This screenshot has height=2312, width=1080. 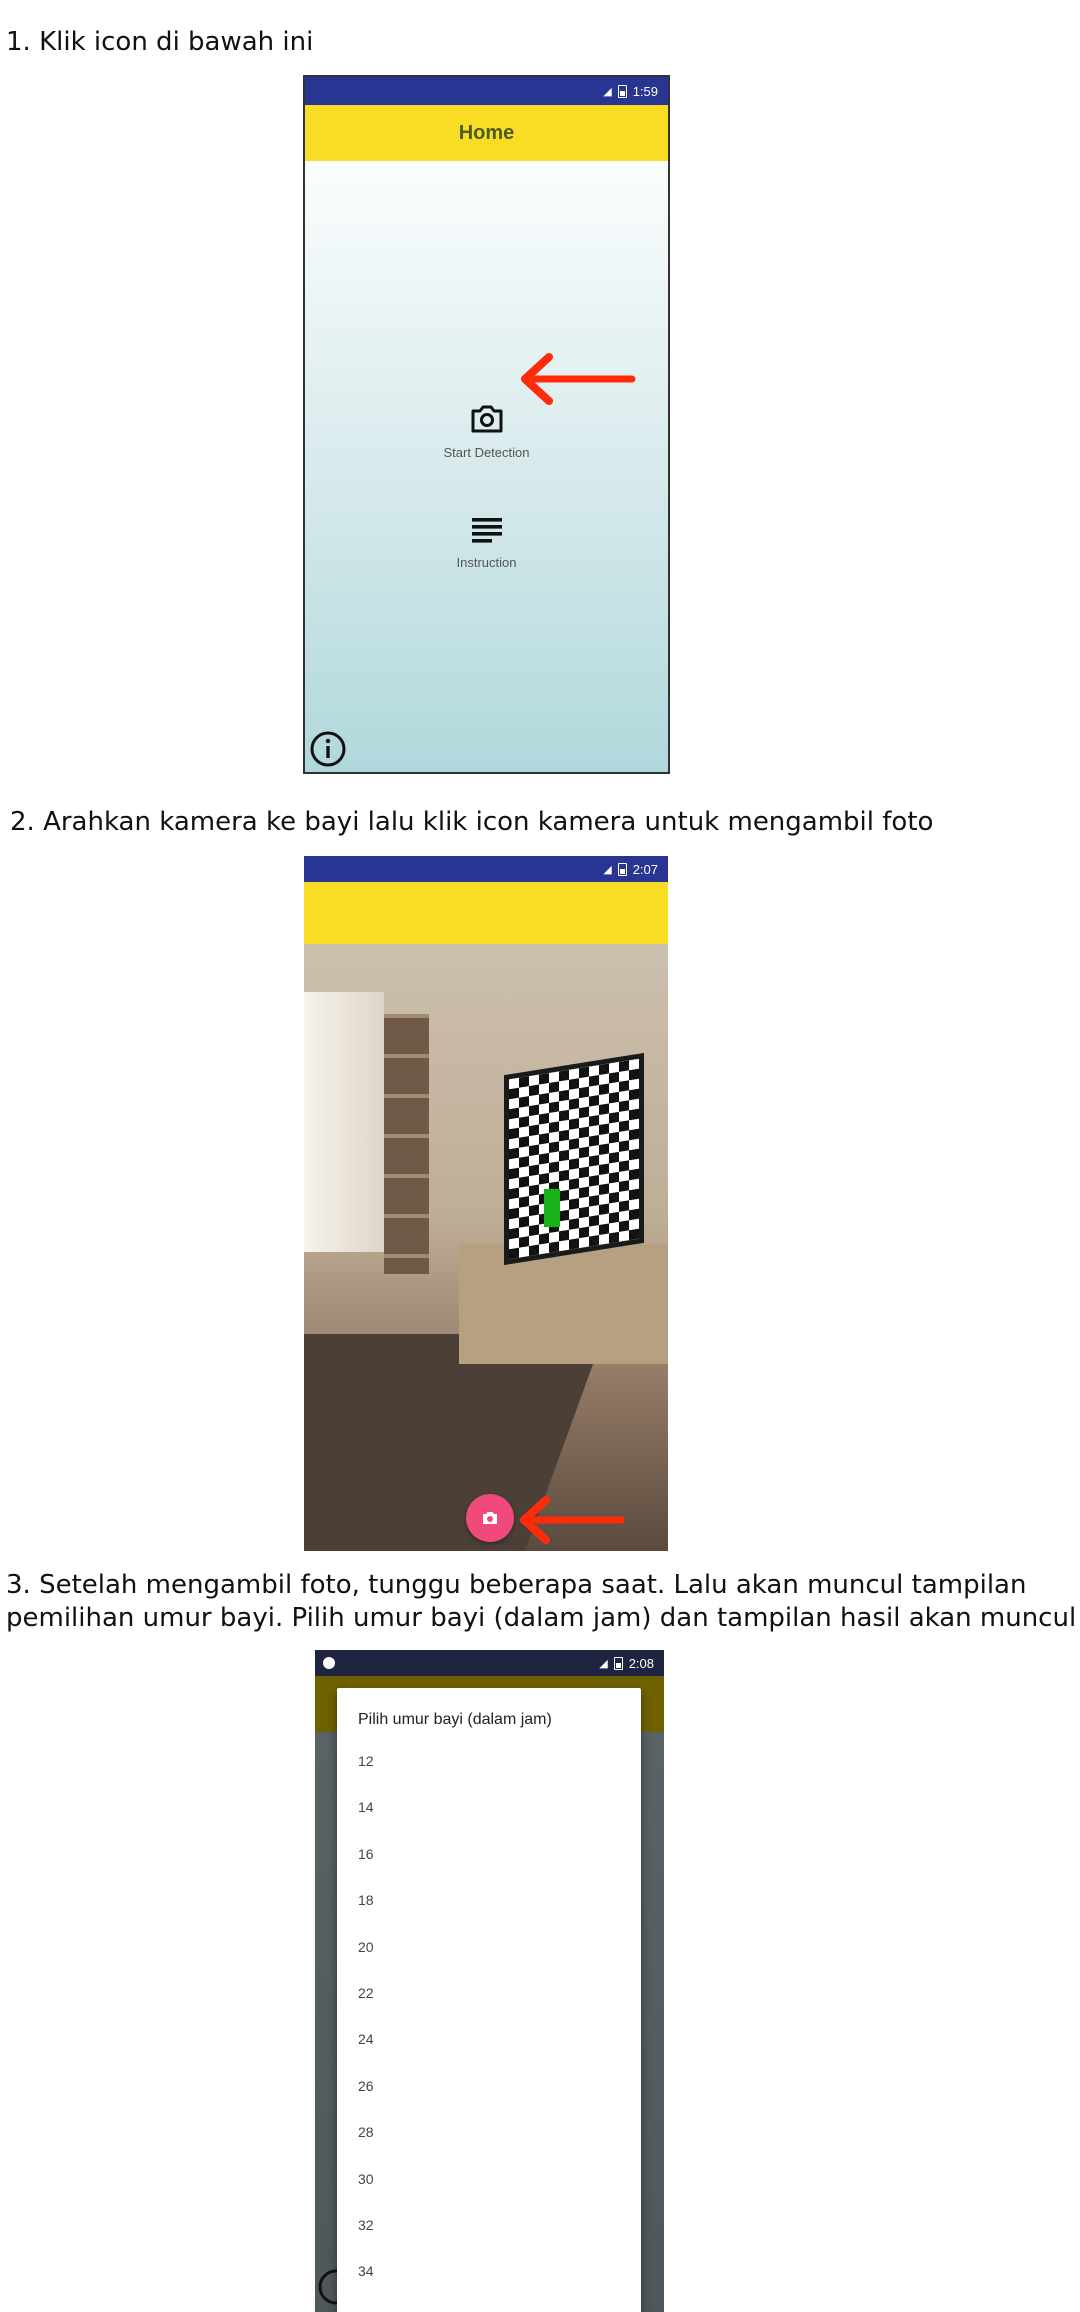 What do you see at coordinates (489, 1777) in the screenshot?
I see `age-option-12: 12` at bounding box center [489, 1777].